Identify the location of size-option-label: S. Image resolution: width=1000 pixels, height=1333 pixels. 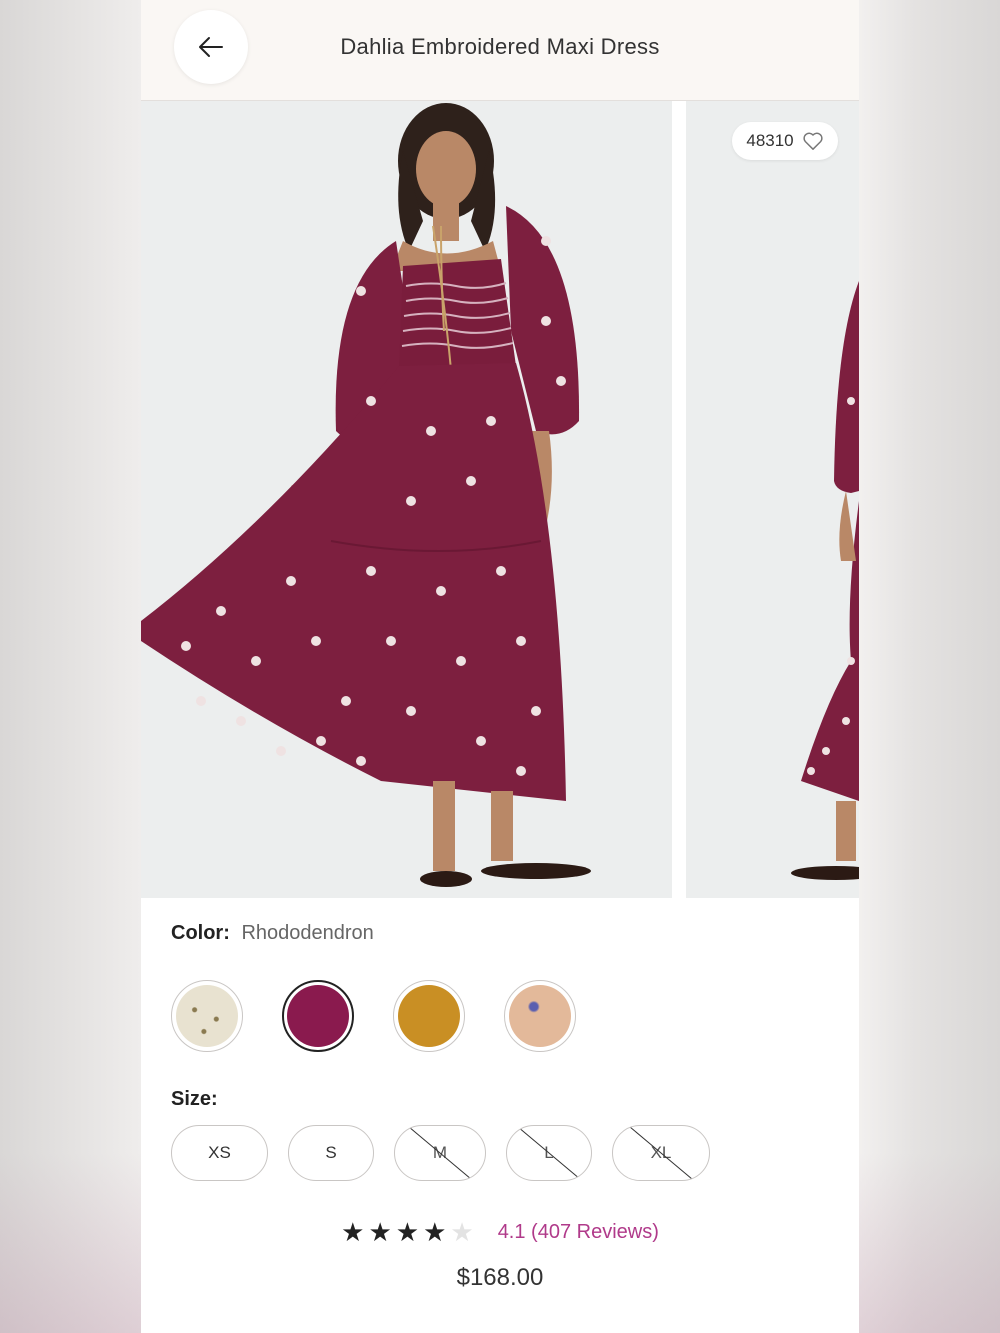
(331, 1152).